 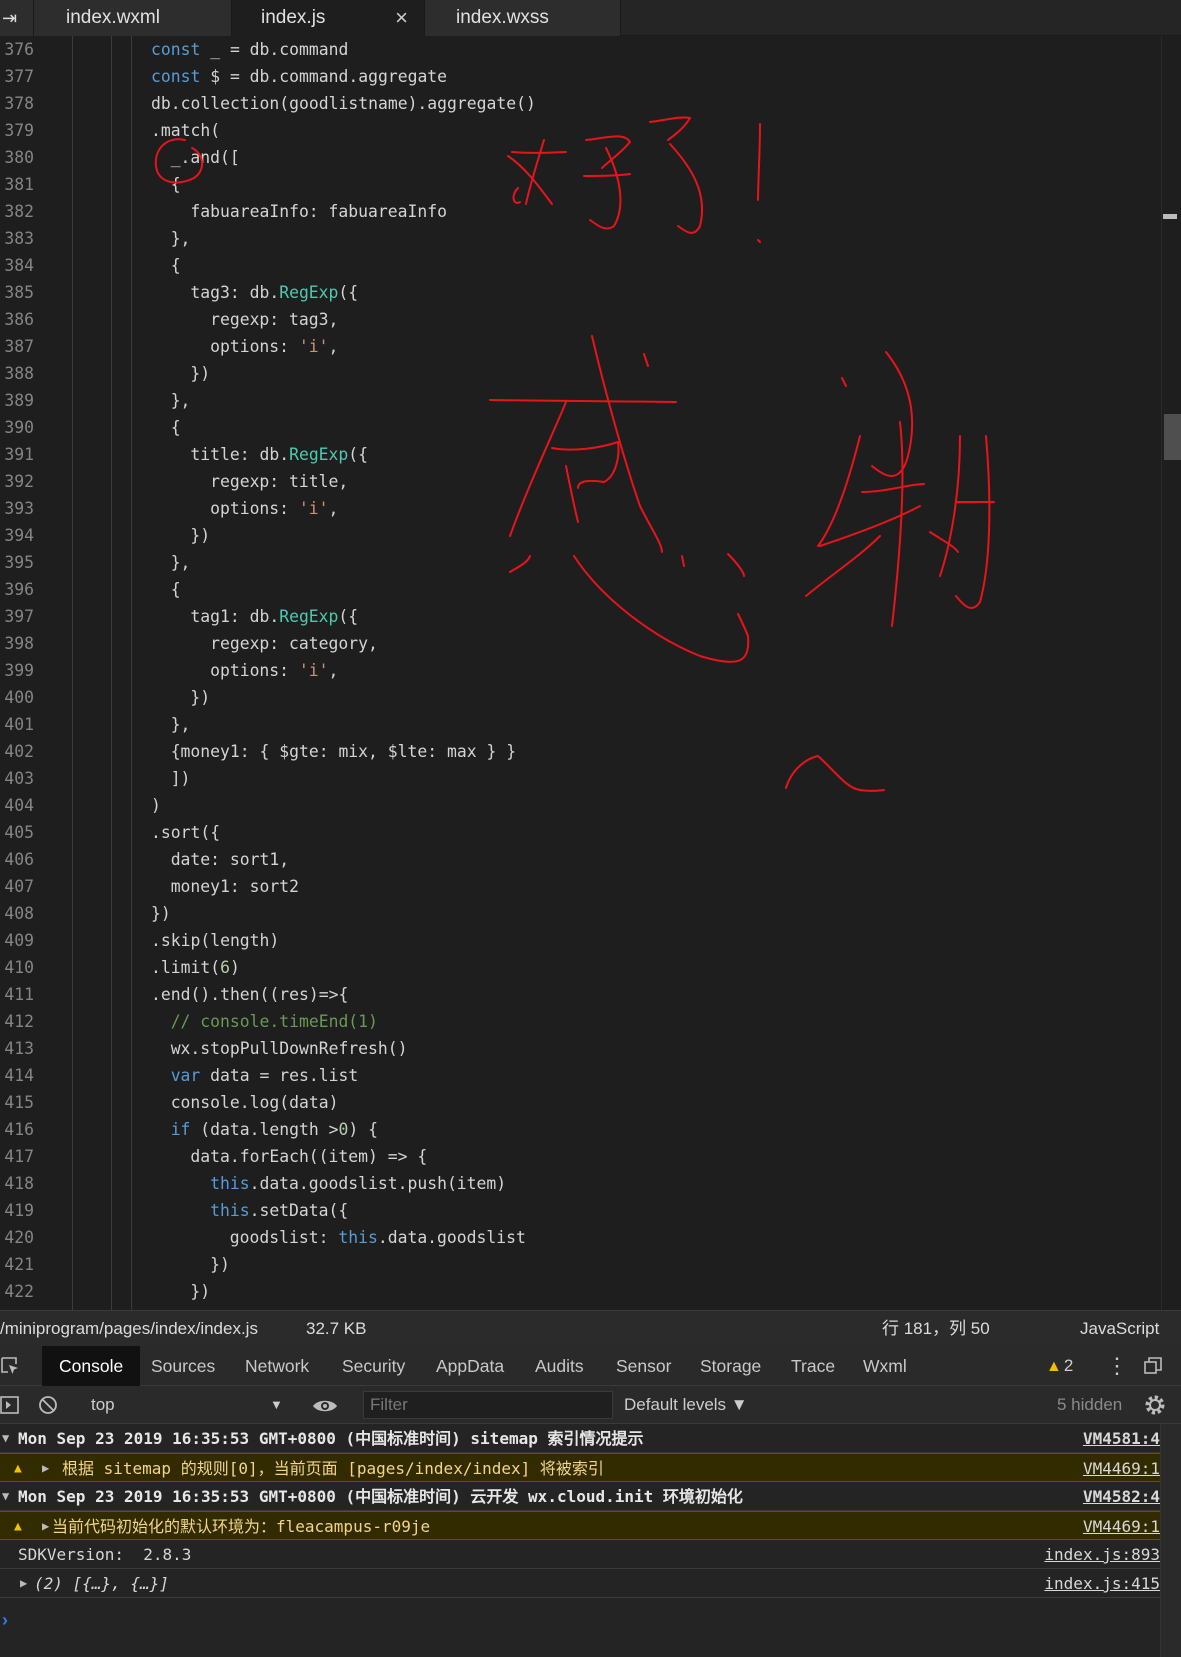 I want to click on code-token: fabuareaInfo, so click(x=318, y=211).